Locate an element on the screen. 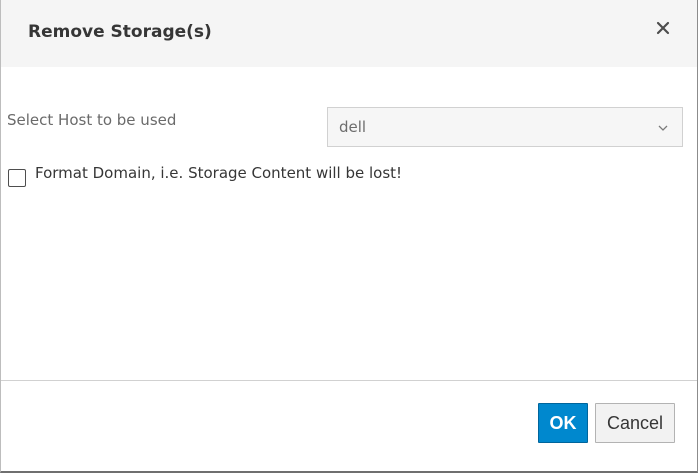 This screenshot has width=698, height=473. host-select-label: Select Host to be used is located at coordinates (92, 120).